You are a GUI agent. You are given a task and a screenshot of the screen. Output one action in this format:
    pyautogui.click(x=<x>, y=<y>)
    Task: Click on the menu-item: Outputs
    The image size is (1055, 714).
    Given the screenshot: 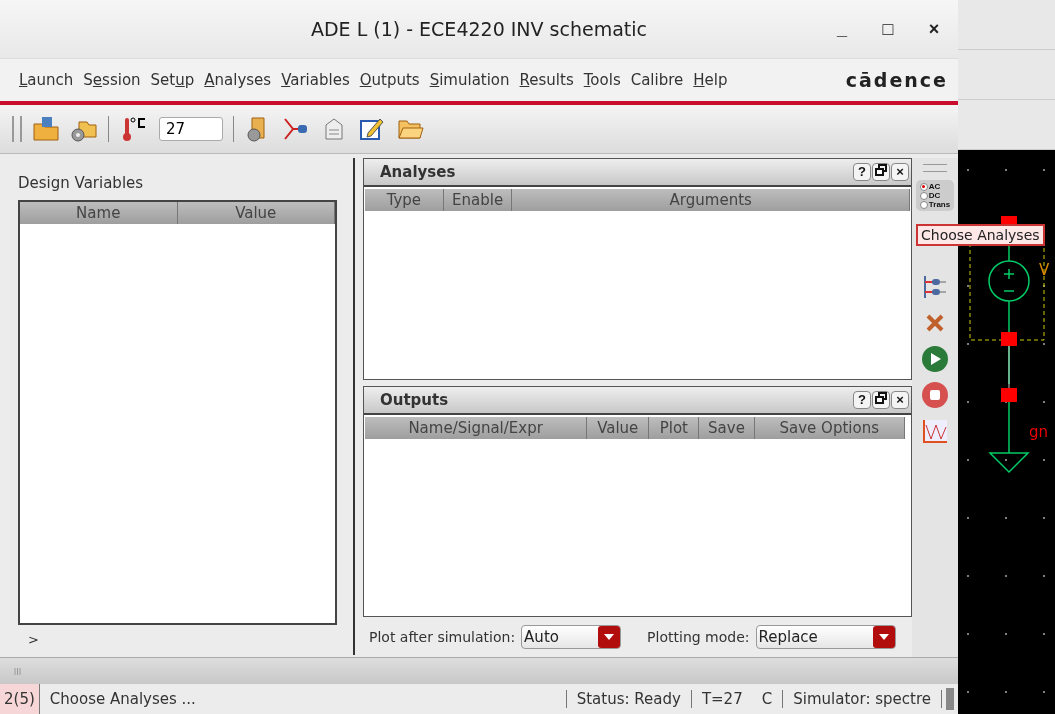 What is the action you would take?
    pyautogui.click(x=389, y=80)
    